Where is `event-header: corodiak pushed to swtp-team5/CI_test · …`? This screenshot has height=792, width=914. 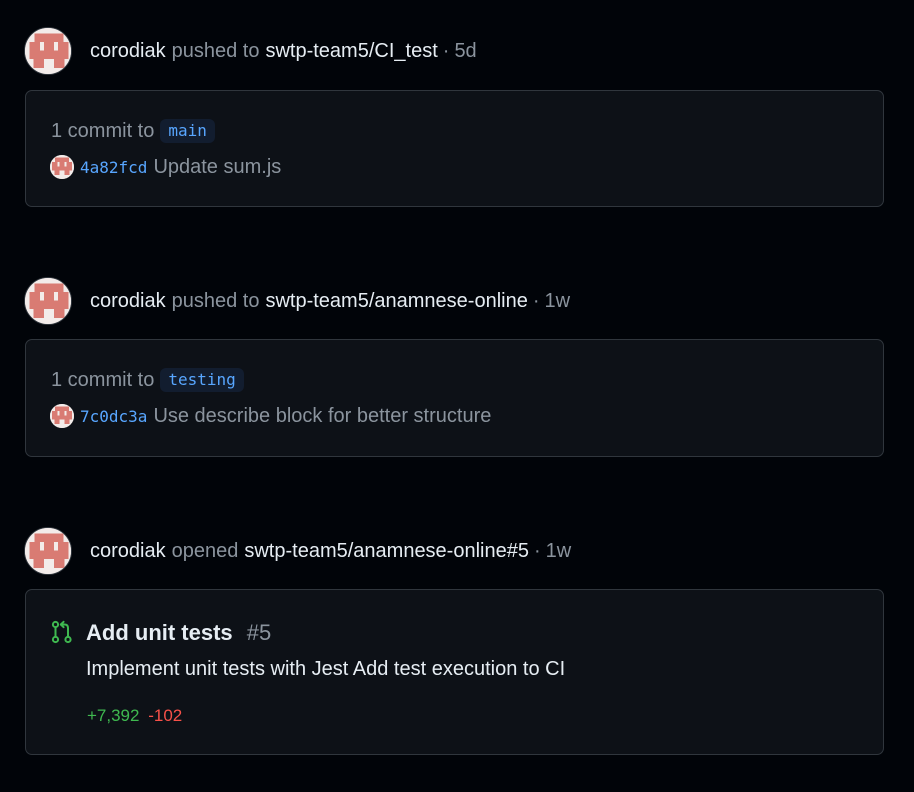 event-header: corodiak pushed to swtp-team5/CI_test · … is located at coordinates (250, 51).